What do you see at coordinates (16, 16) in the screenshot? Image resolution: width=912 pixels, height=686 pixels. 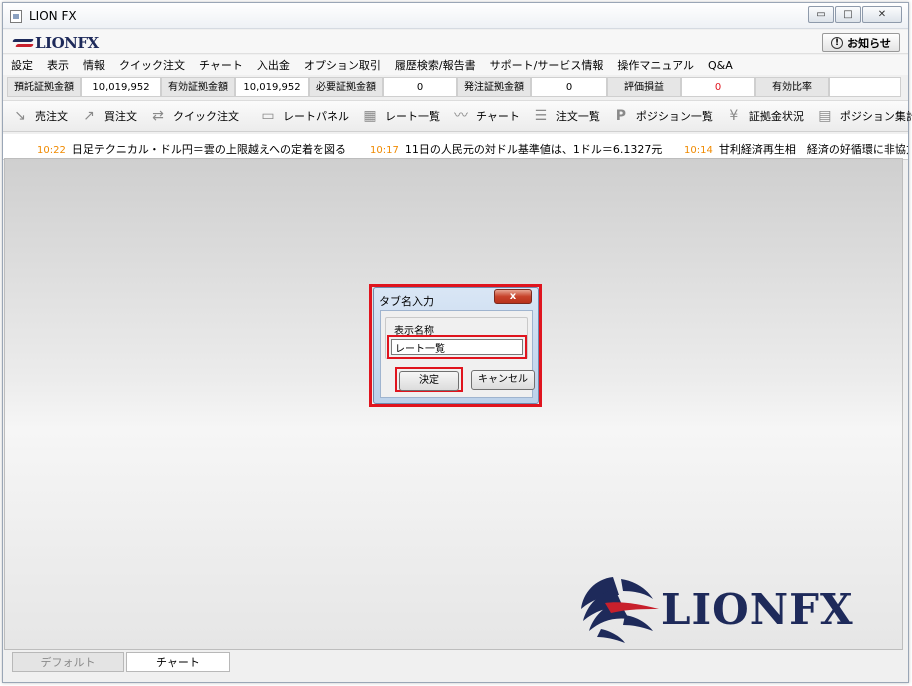 I see `app-icon` at bounding box center [16, 16].